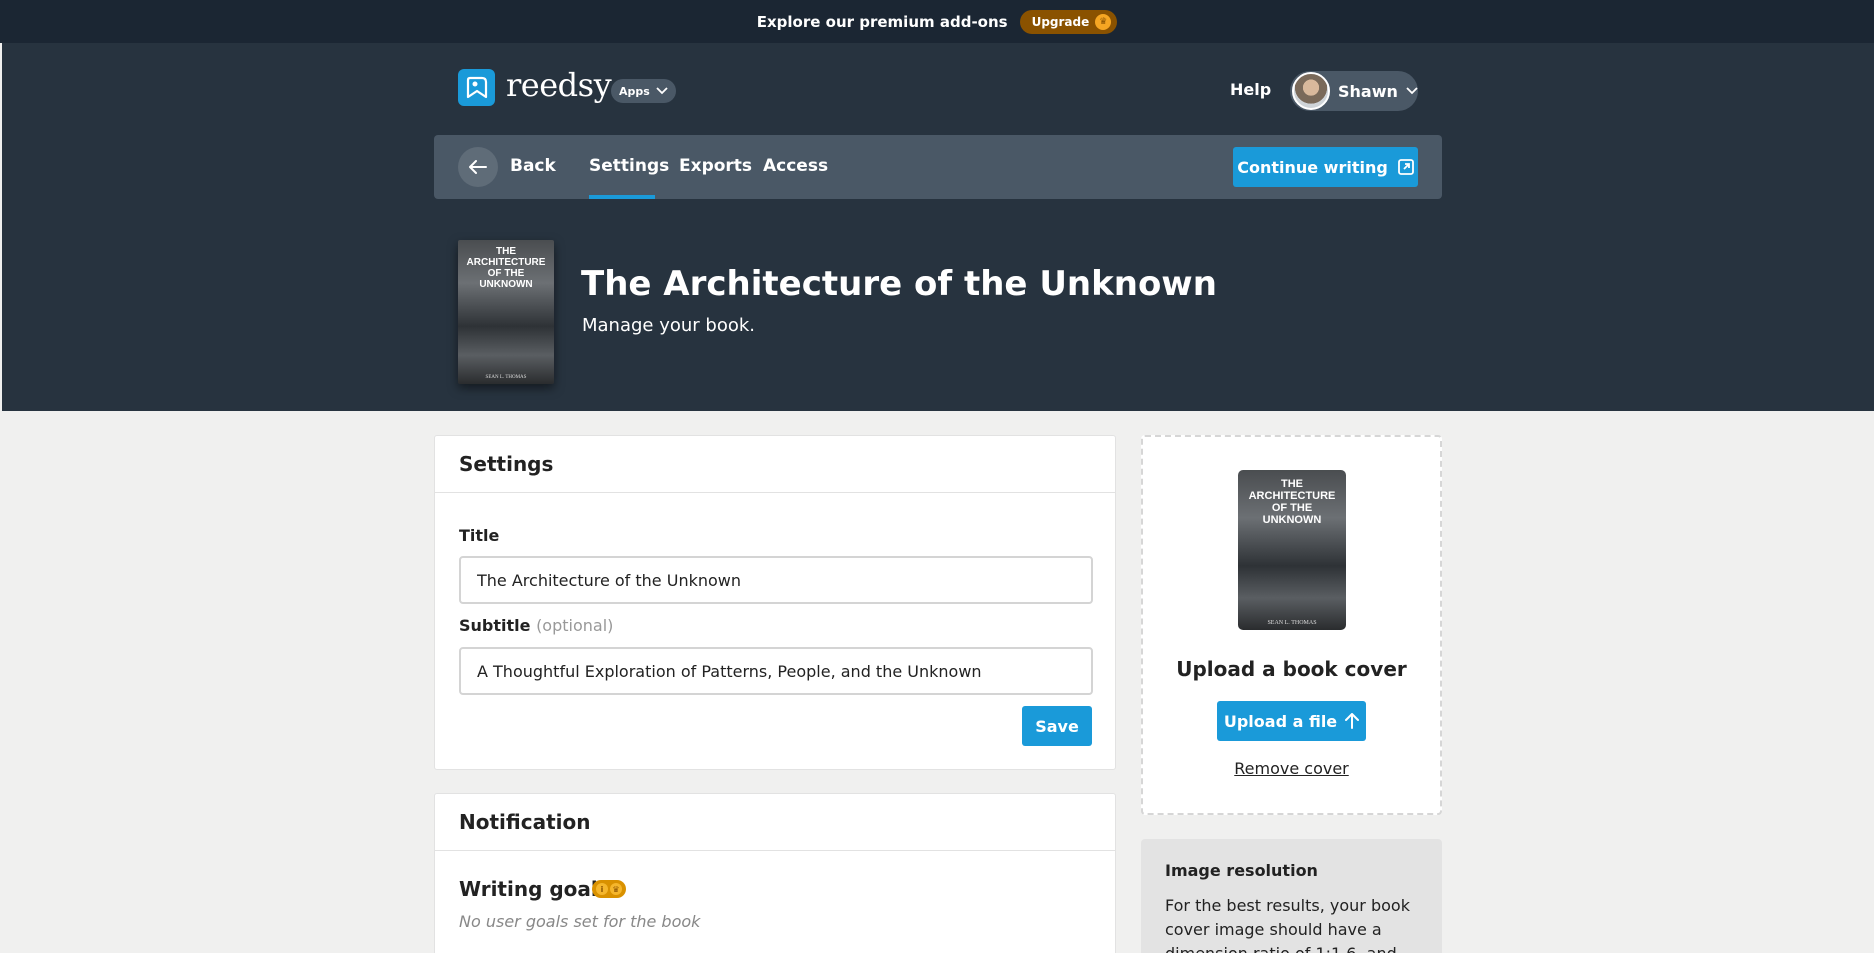 The width and height of the screenshot is (1874, 953). I want to click on remove-cover-link: Remove cover, so click(1291, 768).